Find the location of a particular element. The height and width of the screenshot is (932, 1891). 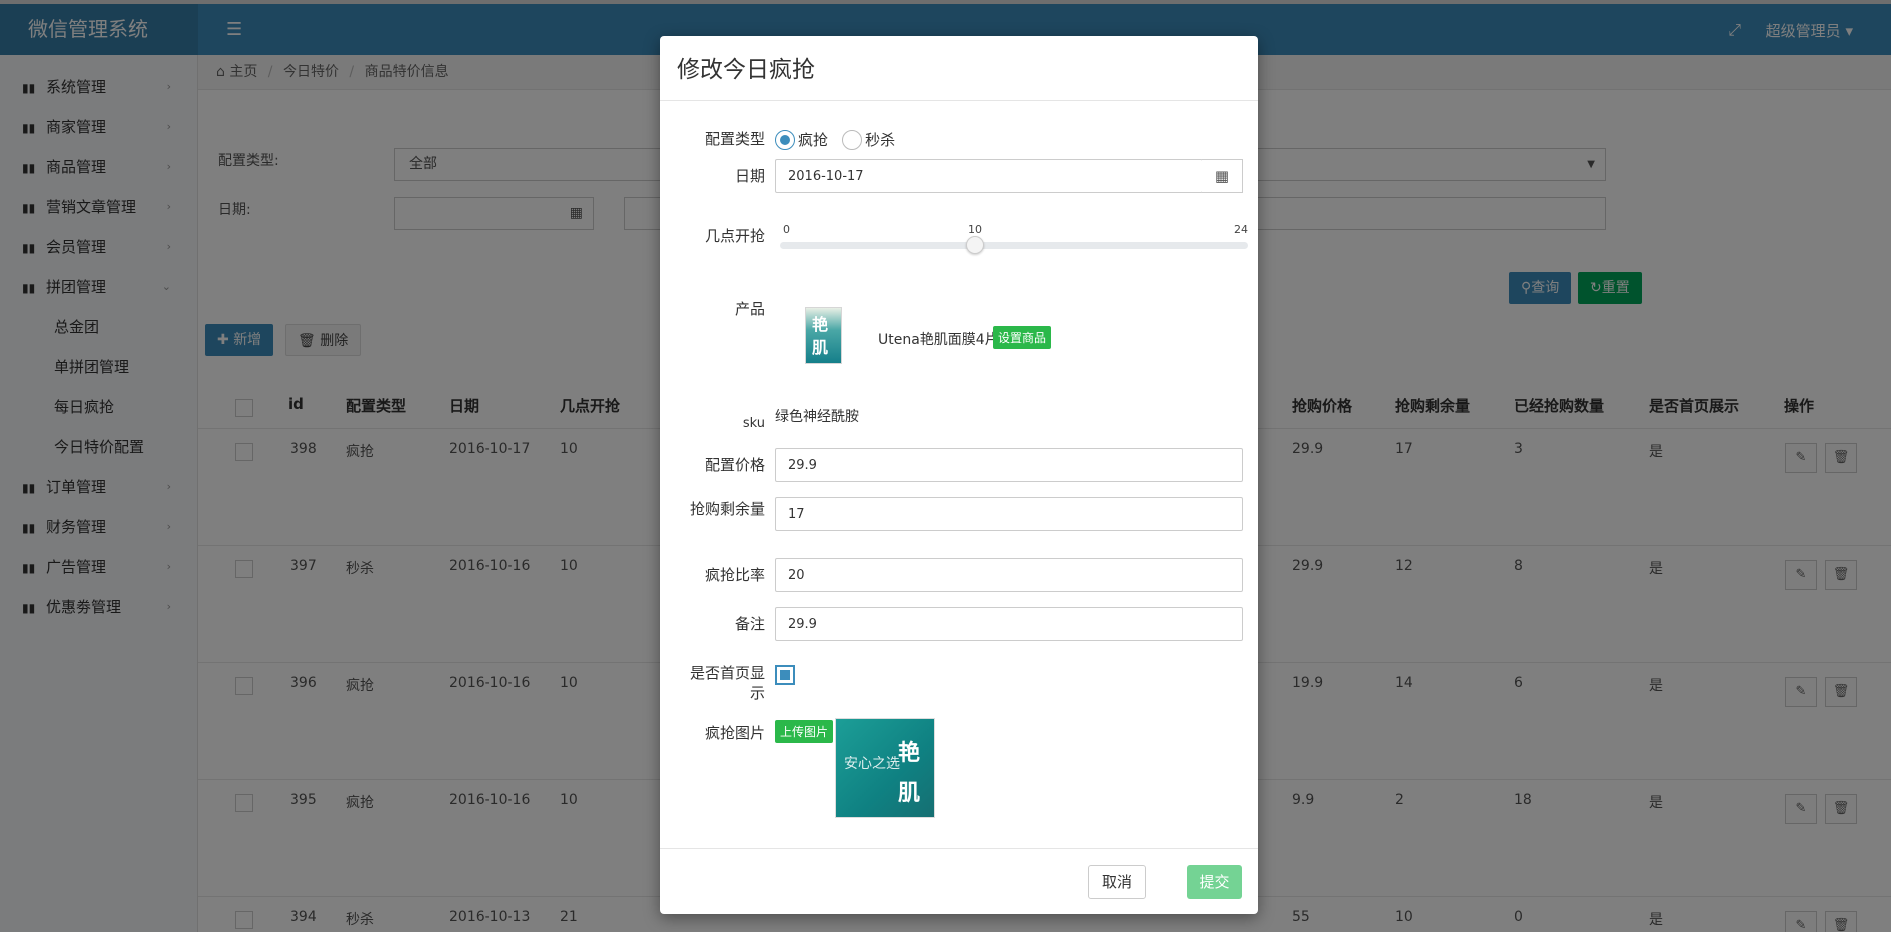

slider-track is located at coordinates (1014, 245).